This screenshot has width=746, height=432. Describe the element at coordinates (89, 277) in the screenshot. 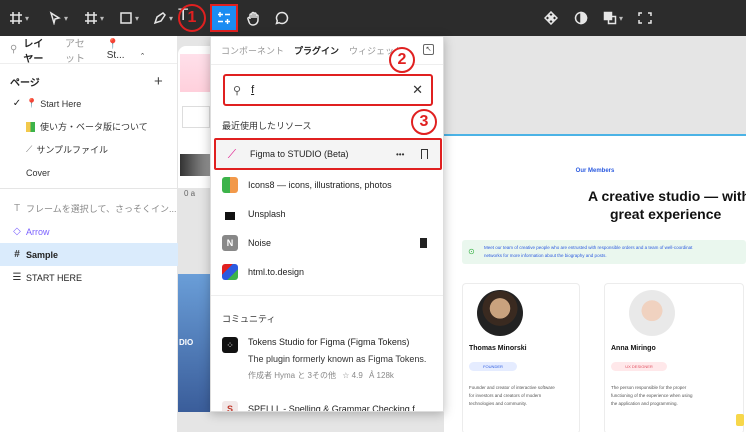

I see `layer-item-start-here: ☰ START HERE` at that location.